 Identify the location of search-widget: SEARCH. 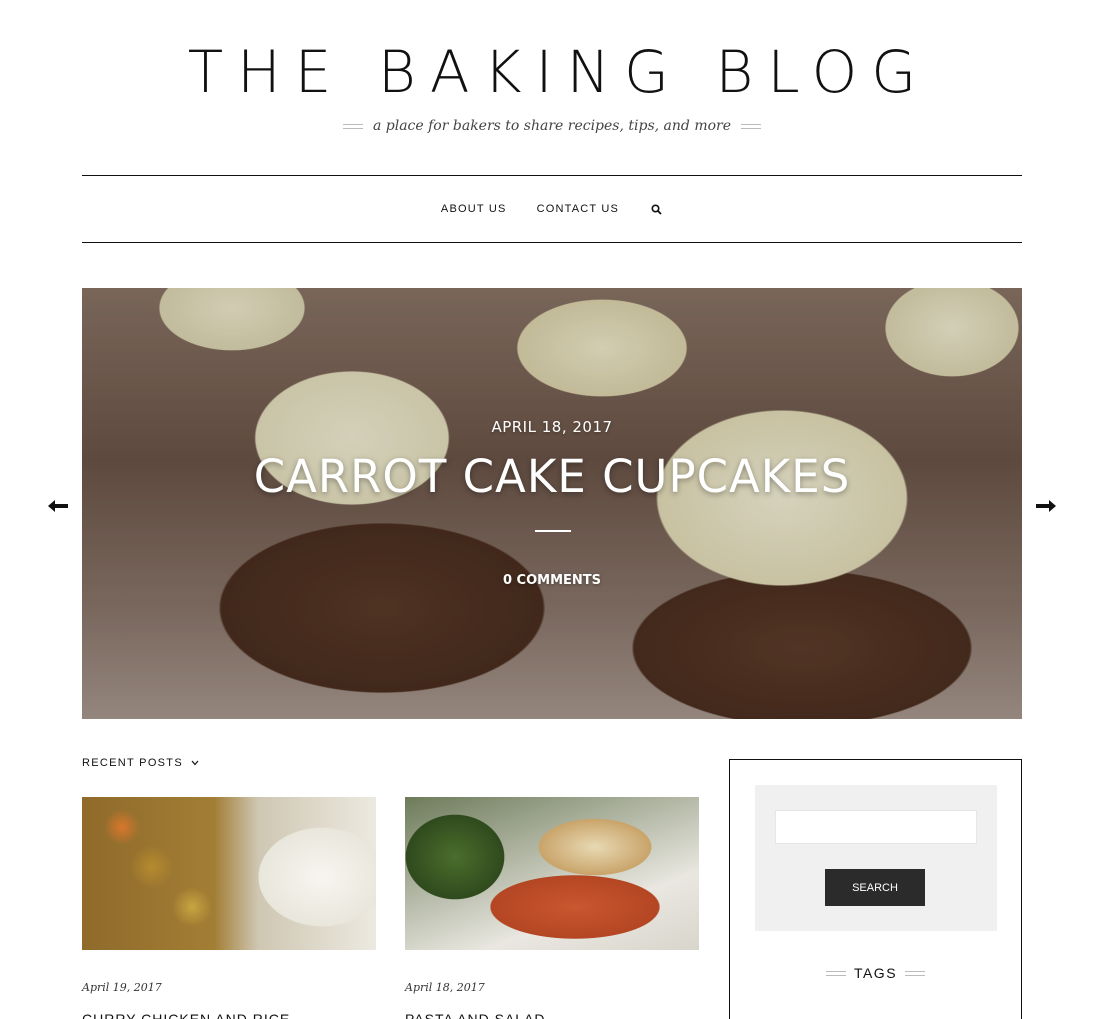
(876, 858).